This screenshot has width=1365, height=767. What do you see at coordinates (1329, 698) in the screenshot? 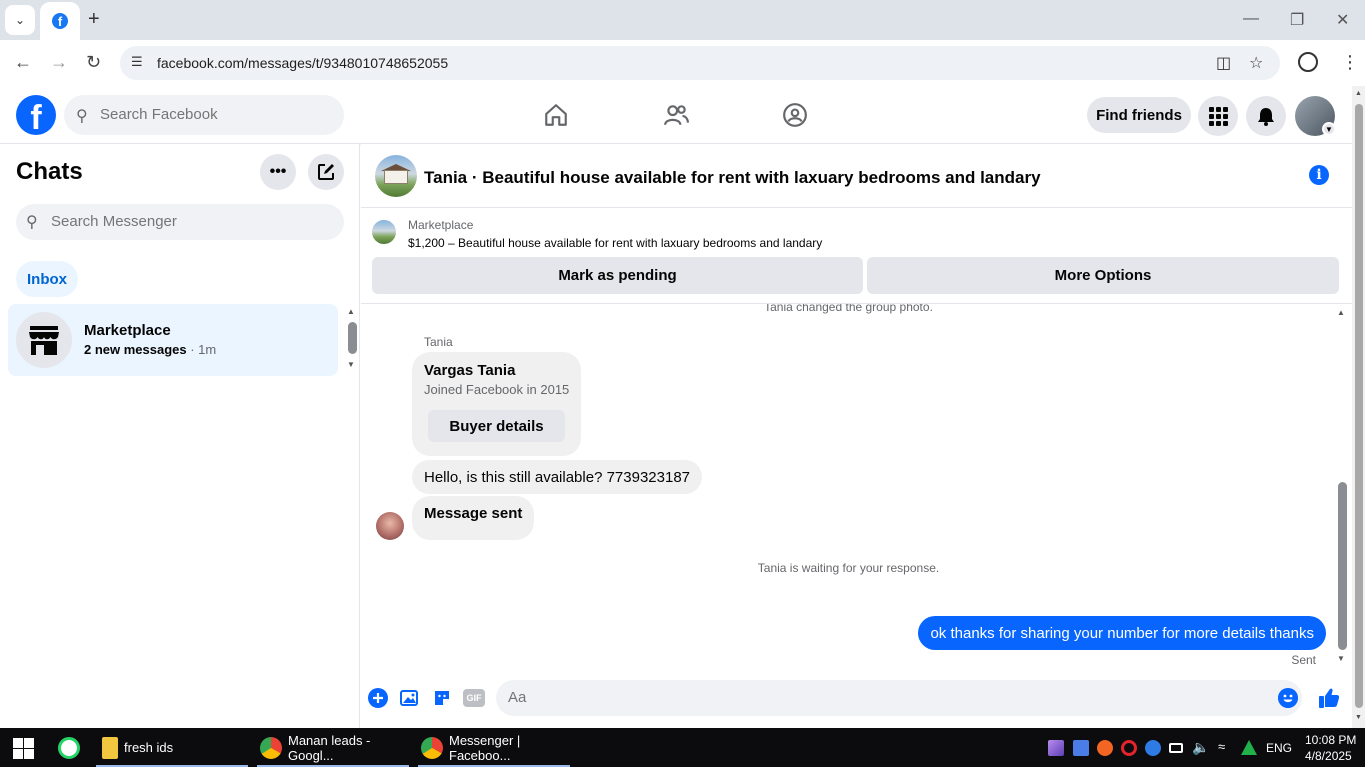
I see `thumbs-up-icon` at bounding box center [1329, 698].